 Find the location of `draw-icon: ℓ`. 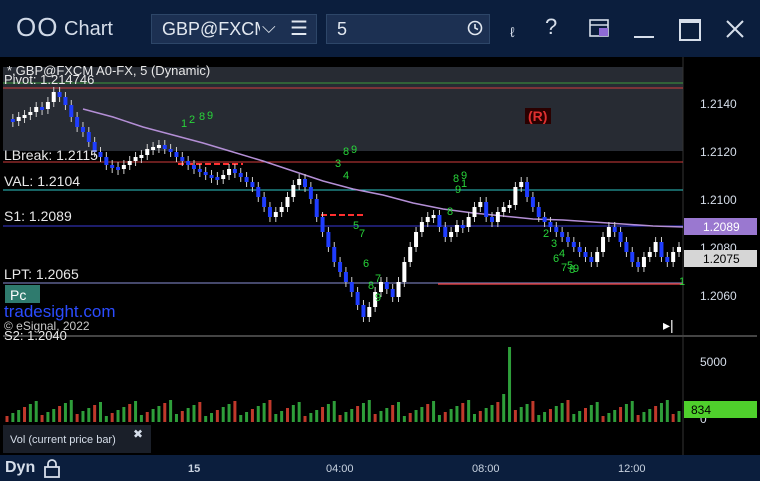

draw-icon: ℓ is located at coordinates (512, 32).